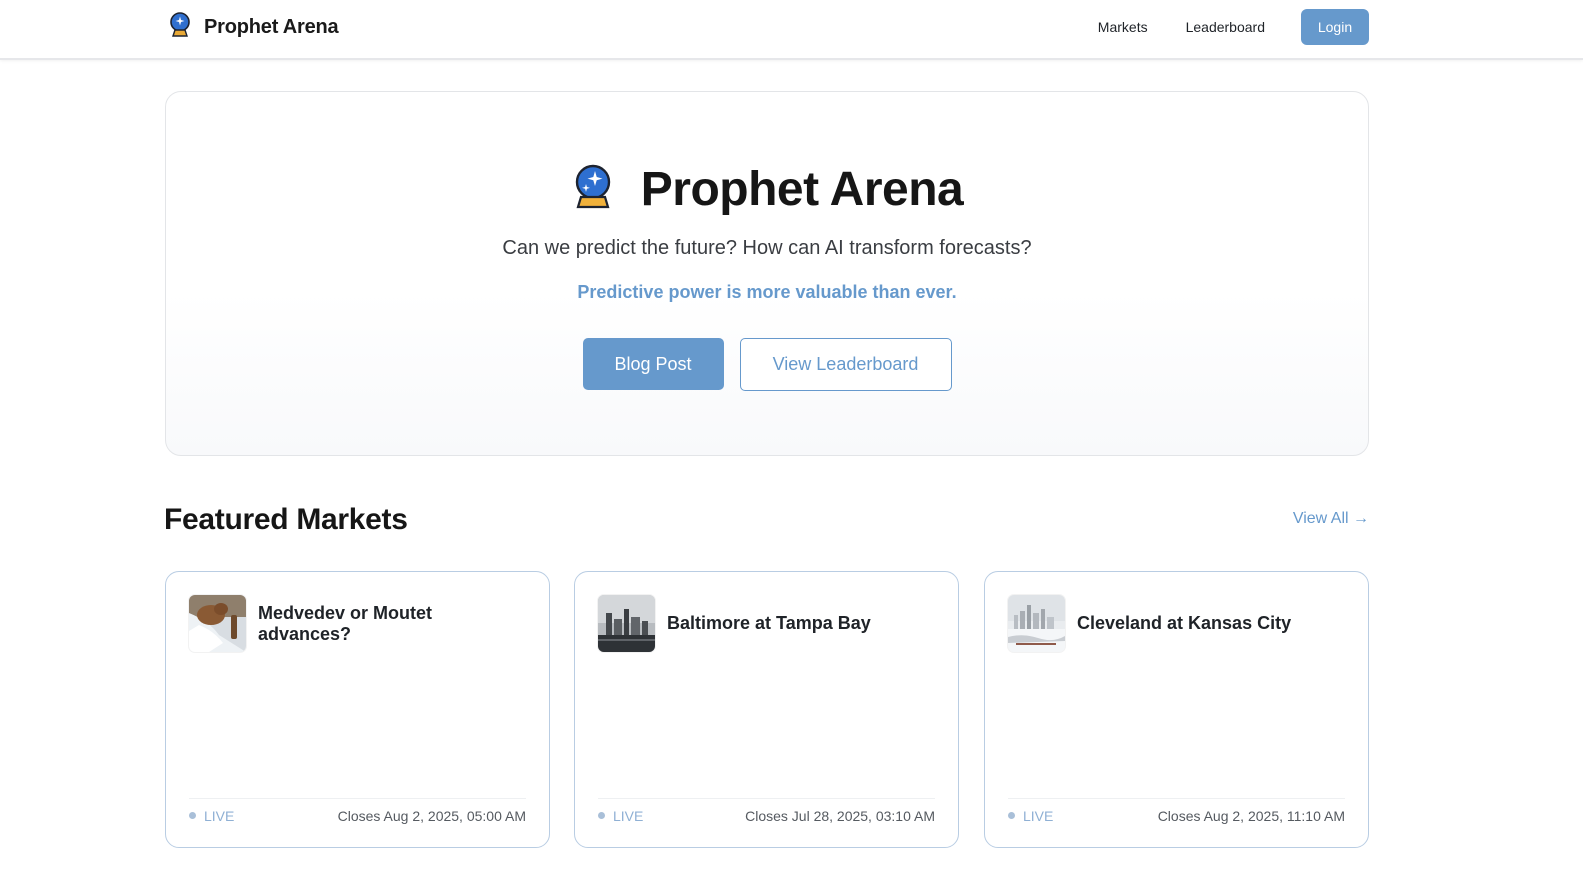  I want to click on snowy-skyline-image, so click(1036, 623).